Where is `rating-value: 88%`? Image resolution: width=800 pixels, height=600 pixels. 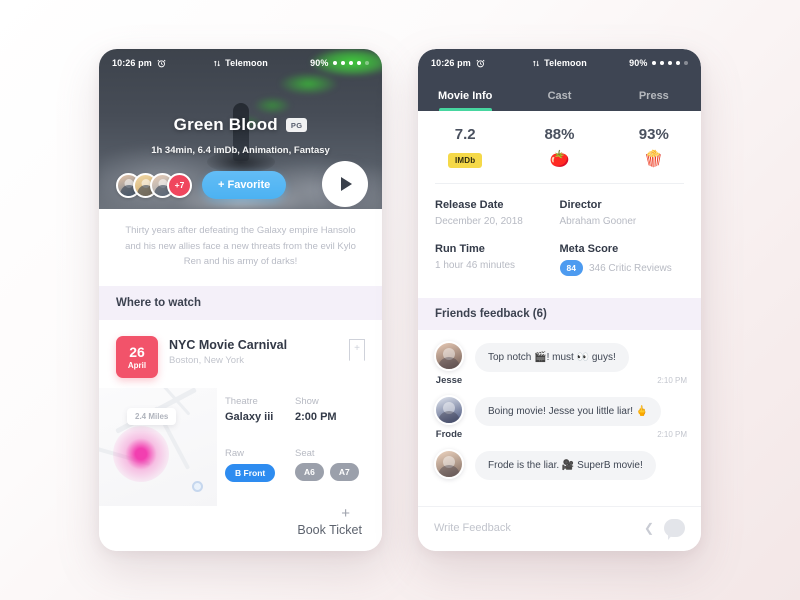 rating-value: 88% is located at coordinates (559, 134).